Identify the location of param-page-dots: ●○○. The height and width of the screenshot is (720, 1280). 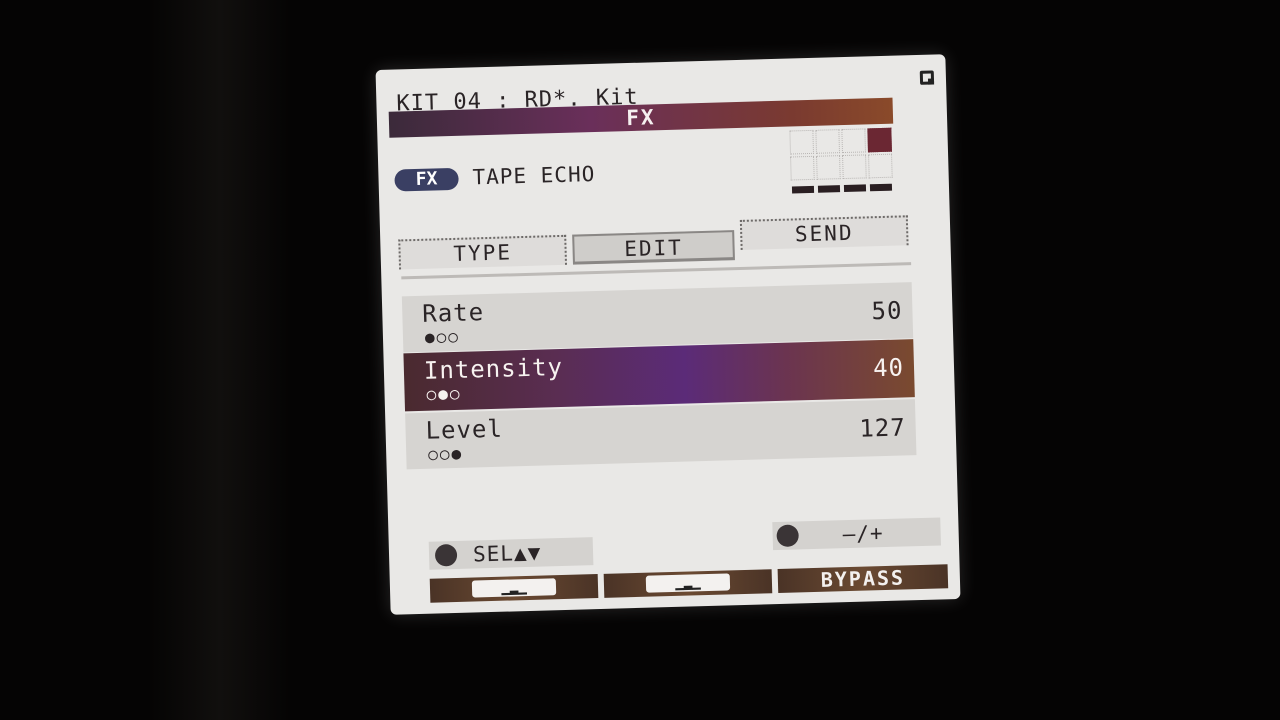
(442, 336).